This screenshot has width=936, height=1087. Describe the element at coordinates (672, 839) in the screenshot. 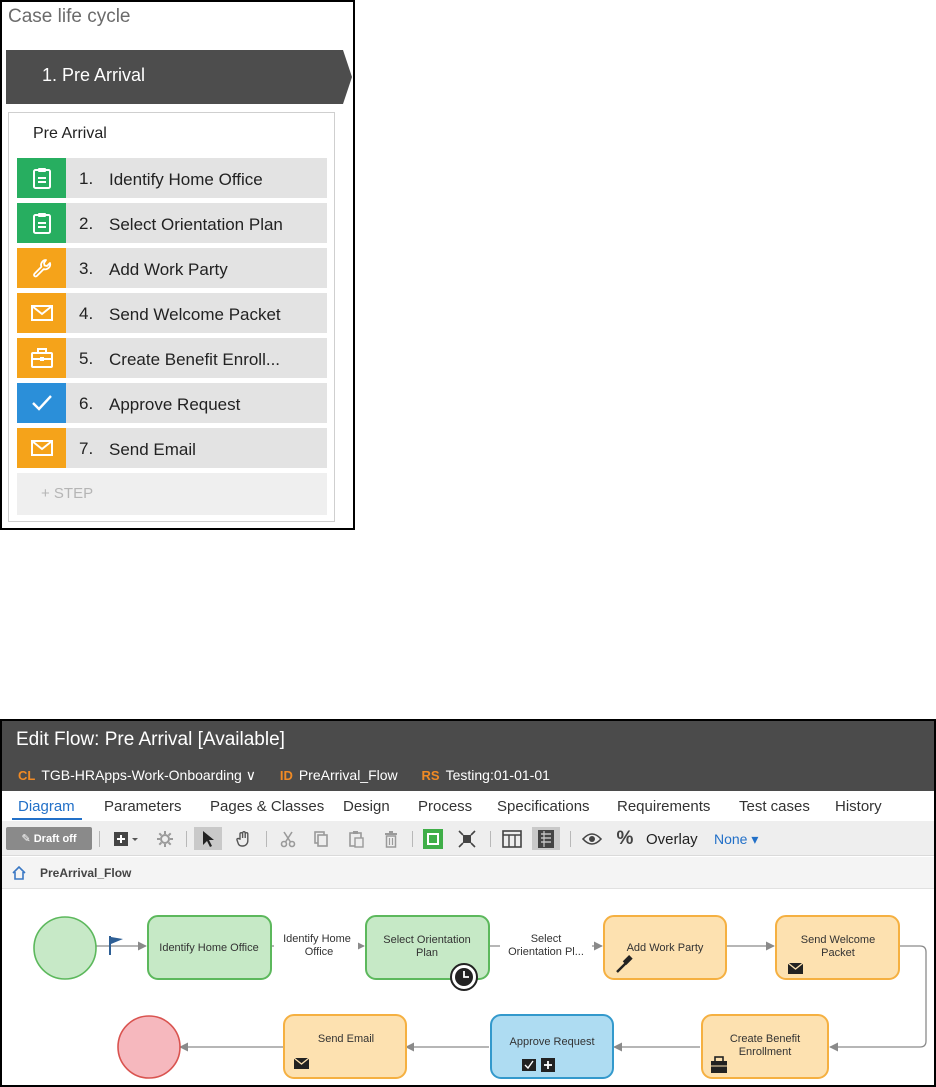

I see `overlay-label: Overlay` at that location.